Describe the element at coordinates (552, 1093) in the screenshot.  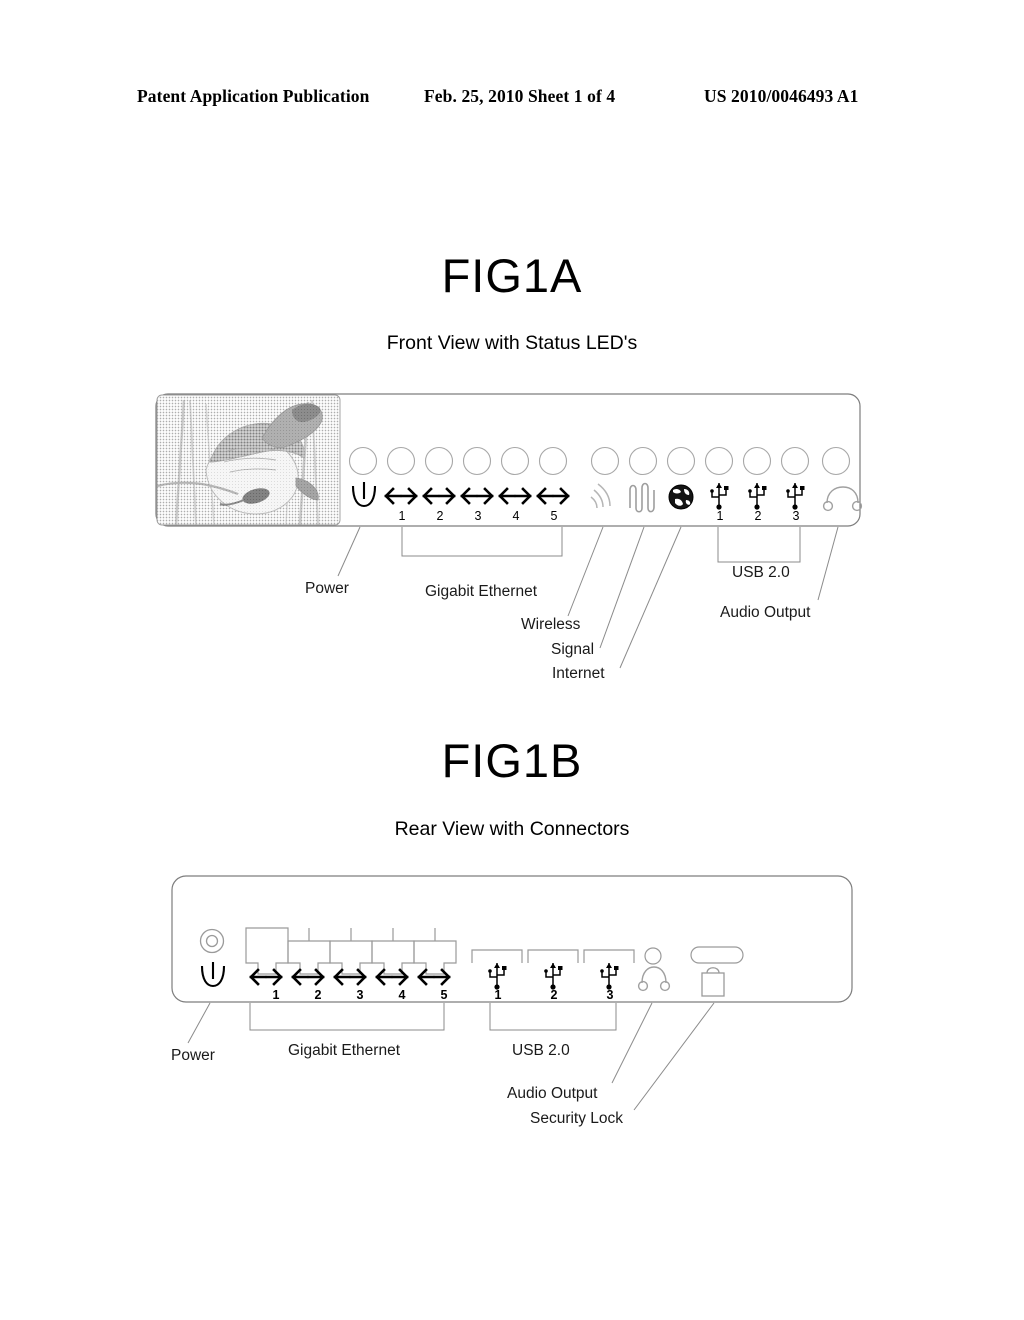
I see `callout-audio-output-rear: Audio Output` at that location.